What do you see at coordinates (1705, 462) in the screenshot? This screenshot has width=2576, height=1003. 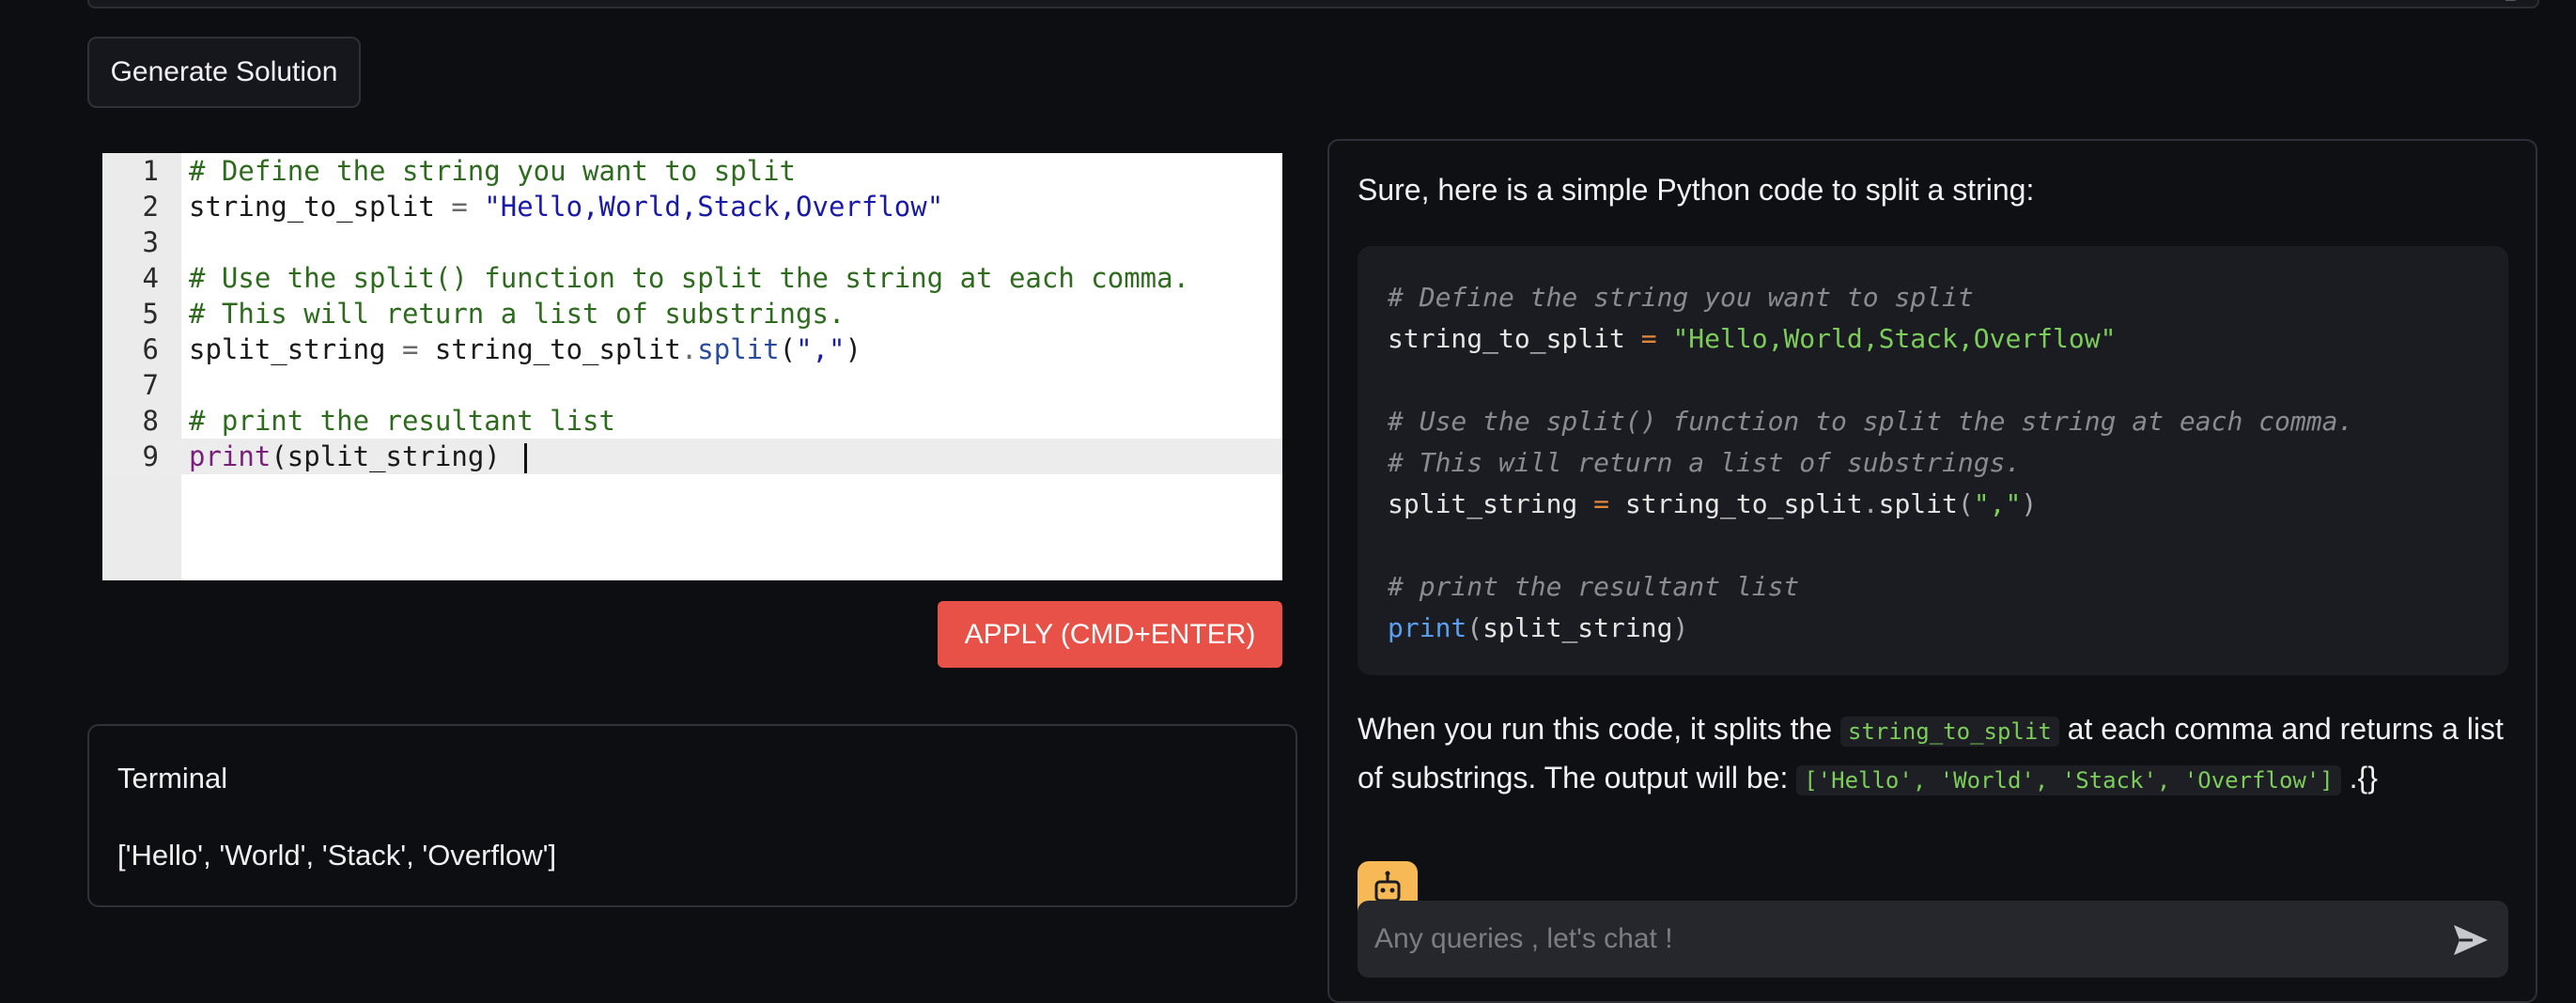 I see `chat-code-line: # This will return a list of substrings.` at bounding box center [1705, 462].